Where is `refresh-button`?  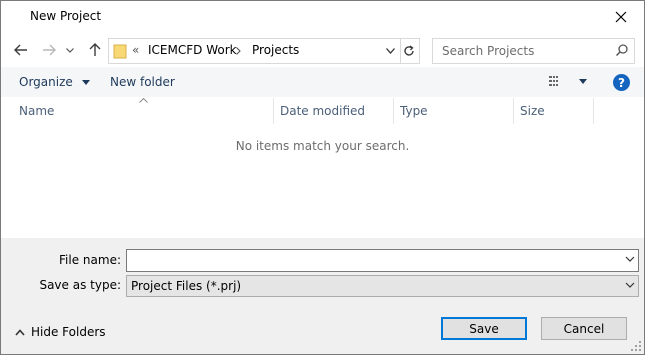
refresh-button is located at coordinates (409, 51).